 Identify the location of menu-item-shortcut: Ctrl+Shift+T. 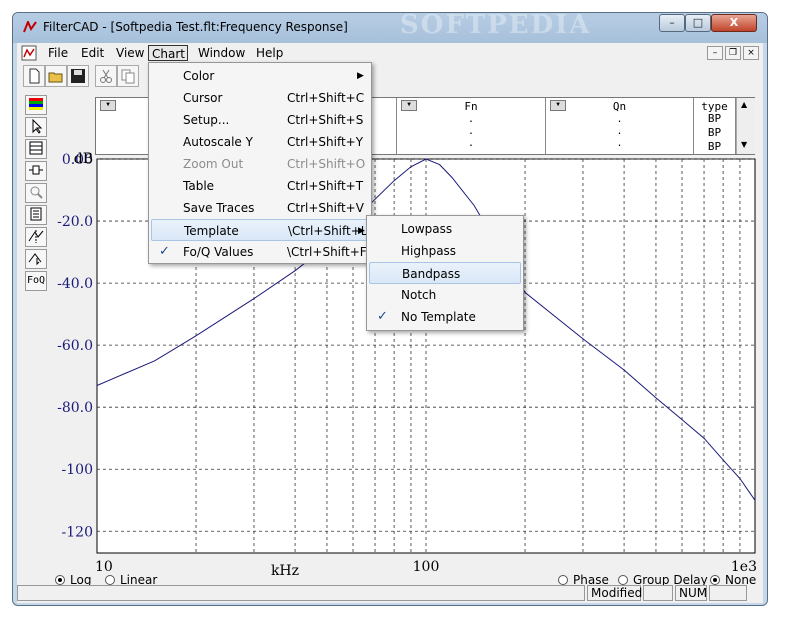
(325, 186).